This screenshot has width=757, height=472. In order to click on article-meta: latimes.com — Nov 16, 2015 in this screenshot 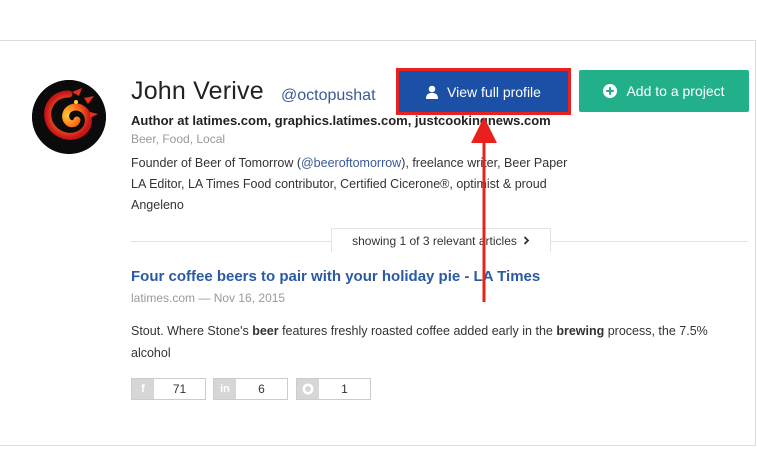, I will do `click(208, 298)`.